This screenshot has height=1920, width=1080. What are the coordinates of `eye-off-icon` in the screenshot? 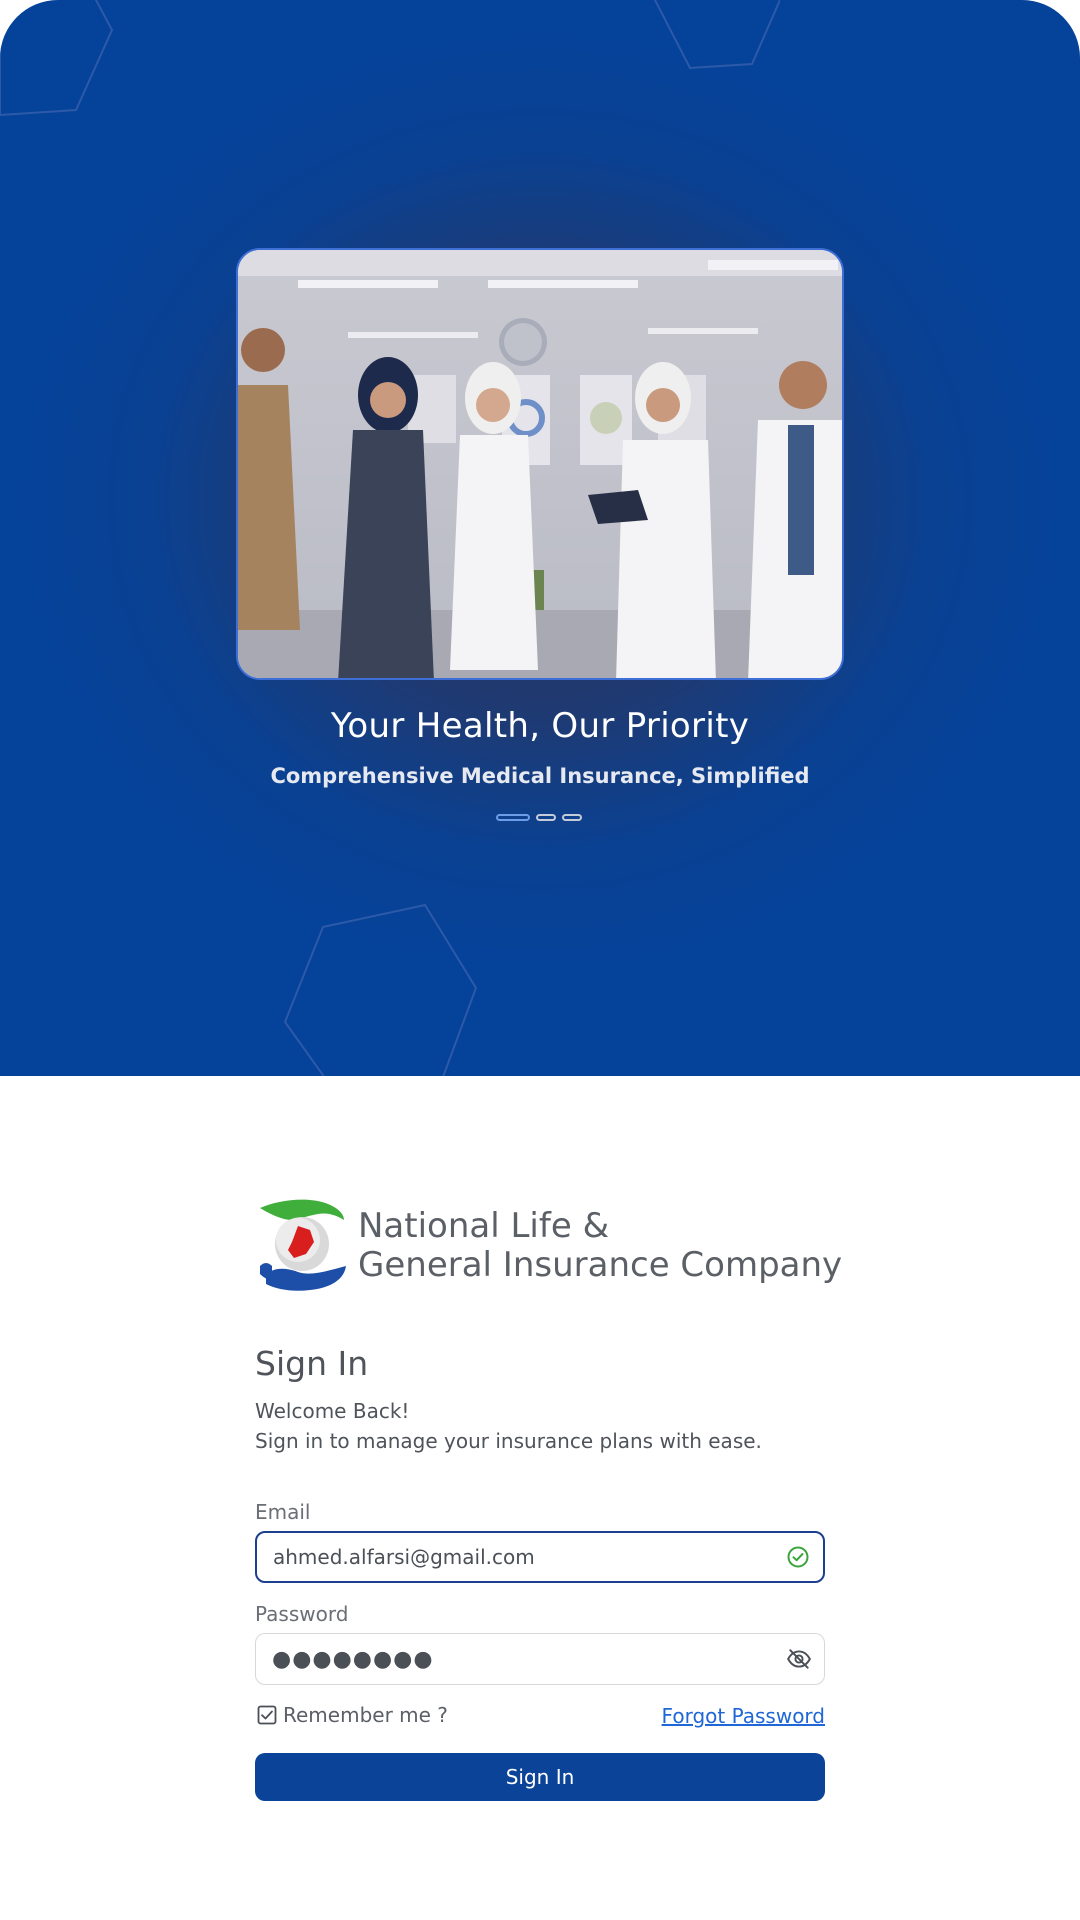 It's located at (799, 1659).